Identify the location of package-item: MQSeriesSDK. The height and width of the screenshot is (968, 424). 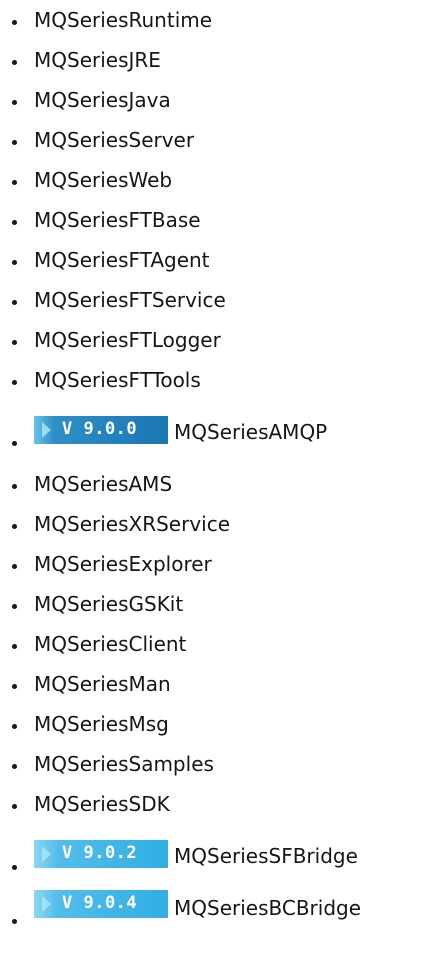
(212, 804).